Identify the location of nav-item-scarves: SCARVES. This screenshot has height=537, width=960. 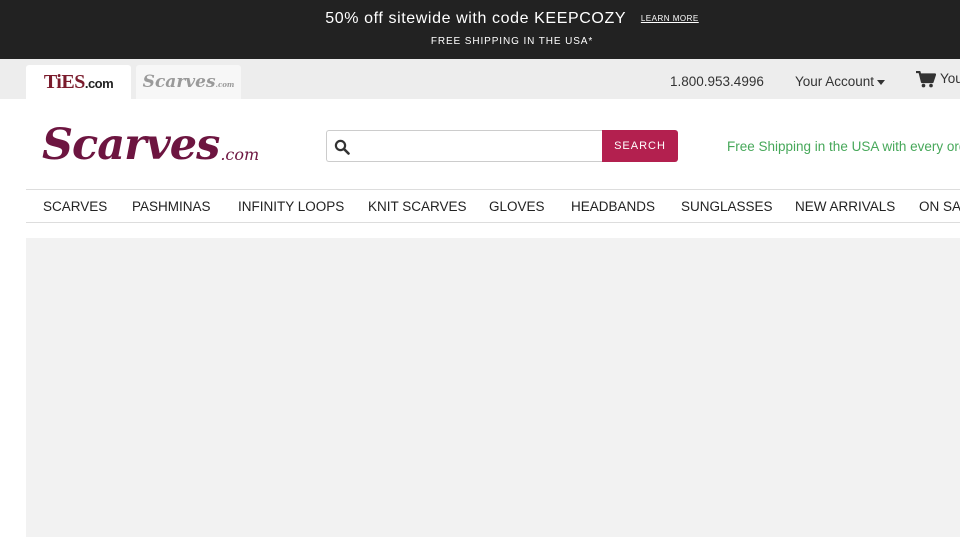
(75, 206).